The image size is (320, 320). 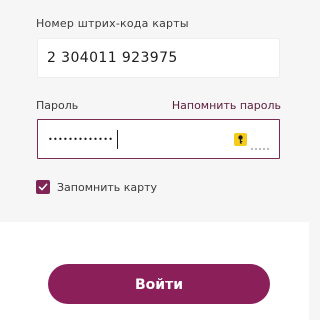 What do you see at coordinates (158, 139) in the screenshot?
I see `password-input: •••••••••••••` at bounding box center [158, 139].